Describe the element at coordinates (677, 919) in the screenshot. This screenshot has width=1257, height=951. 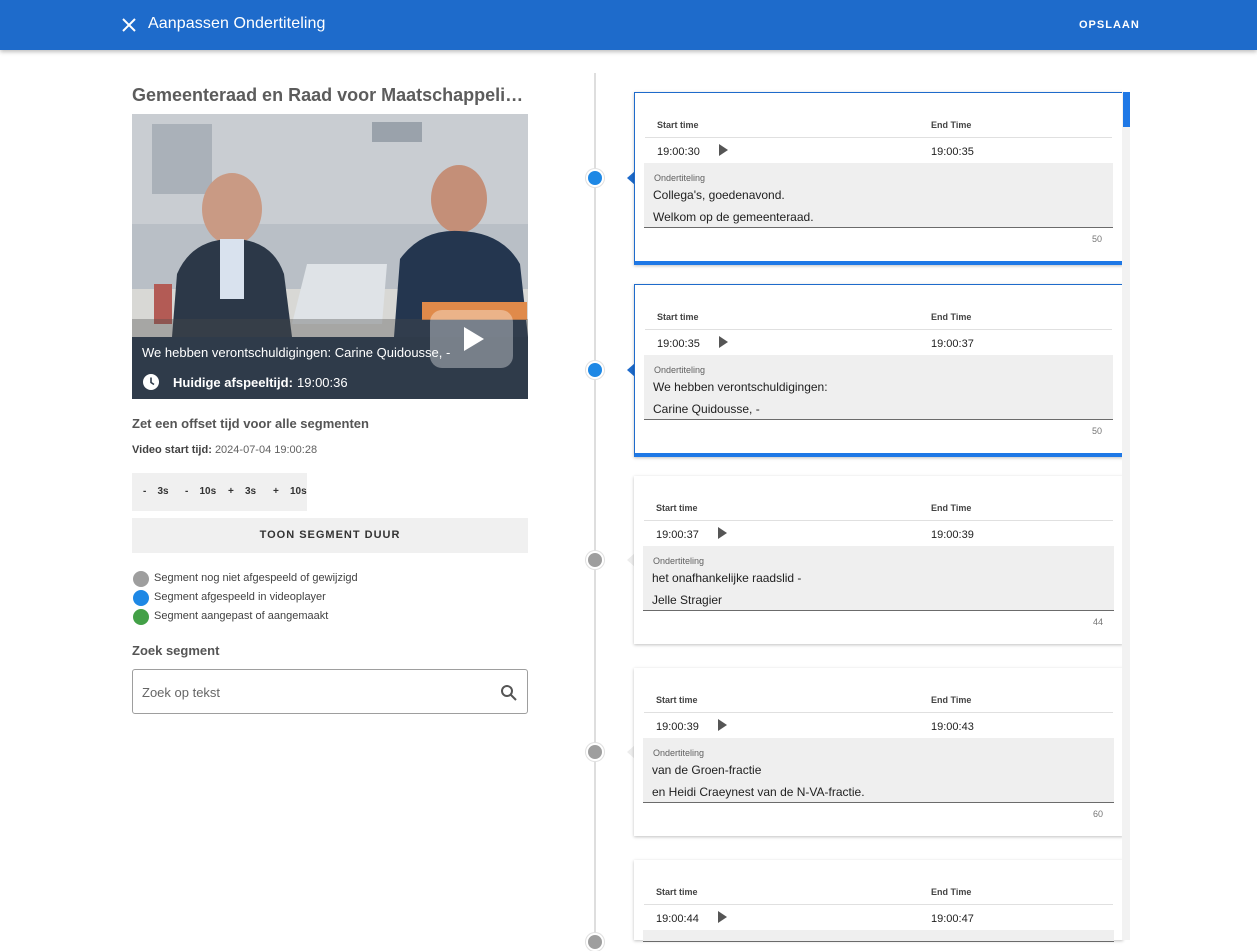
I see `start-time-value: 19:00:44` at that location.